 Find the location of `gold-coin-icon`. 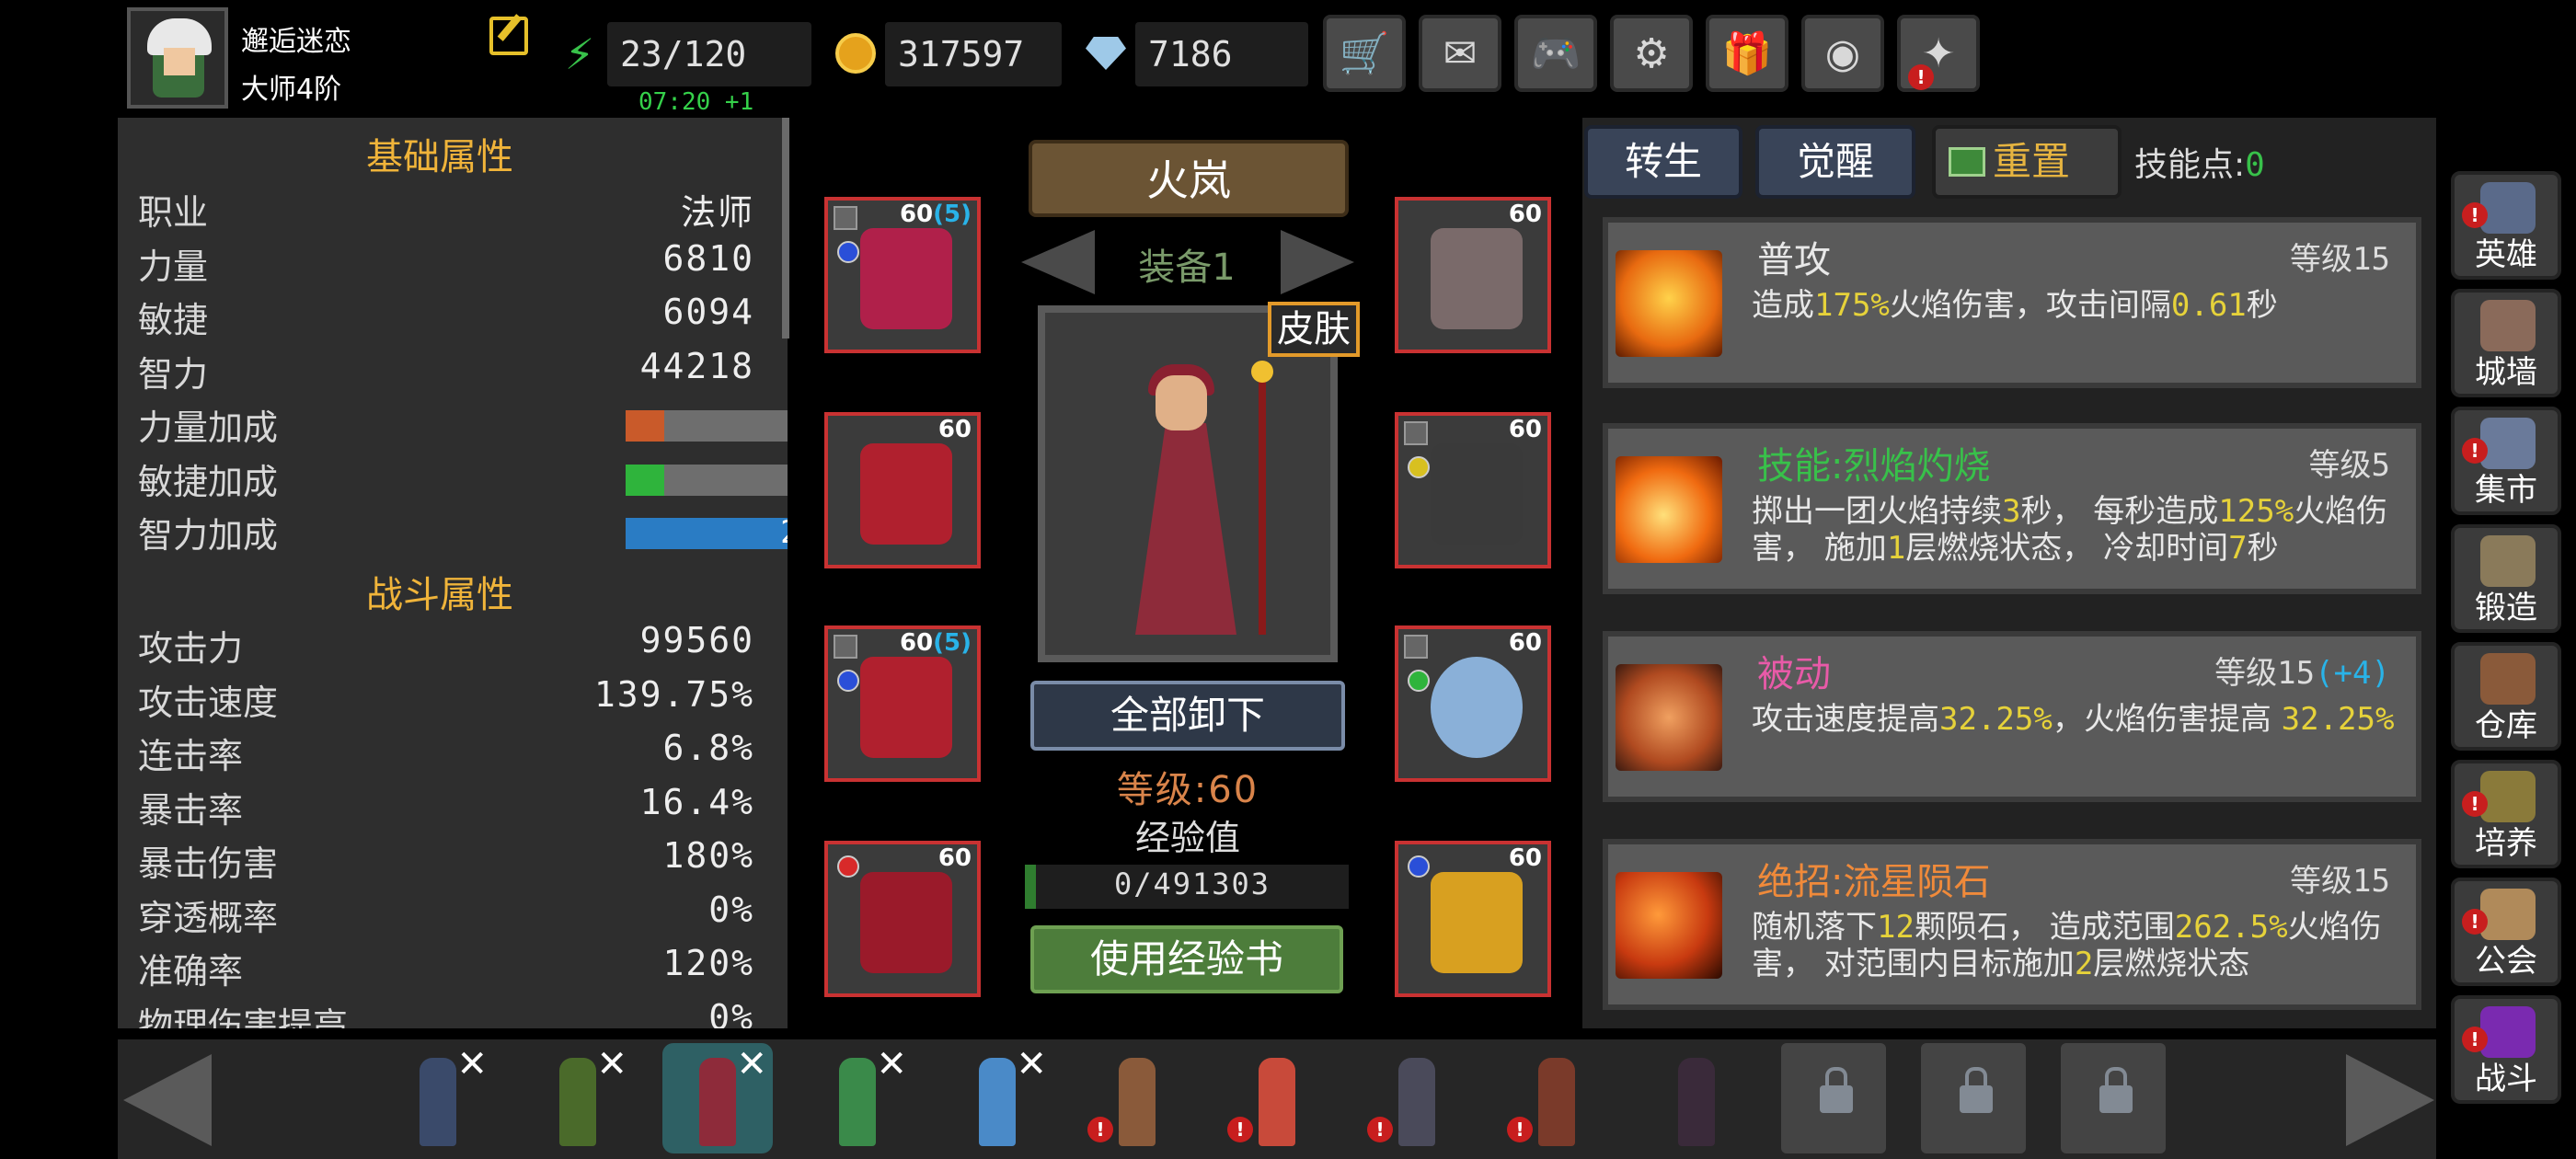

gold-coin-icon is located at coordinates (855, 53).